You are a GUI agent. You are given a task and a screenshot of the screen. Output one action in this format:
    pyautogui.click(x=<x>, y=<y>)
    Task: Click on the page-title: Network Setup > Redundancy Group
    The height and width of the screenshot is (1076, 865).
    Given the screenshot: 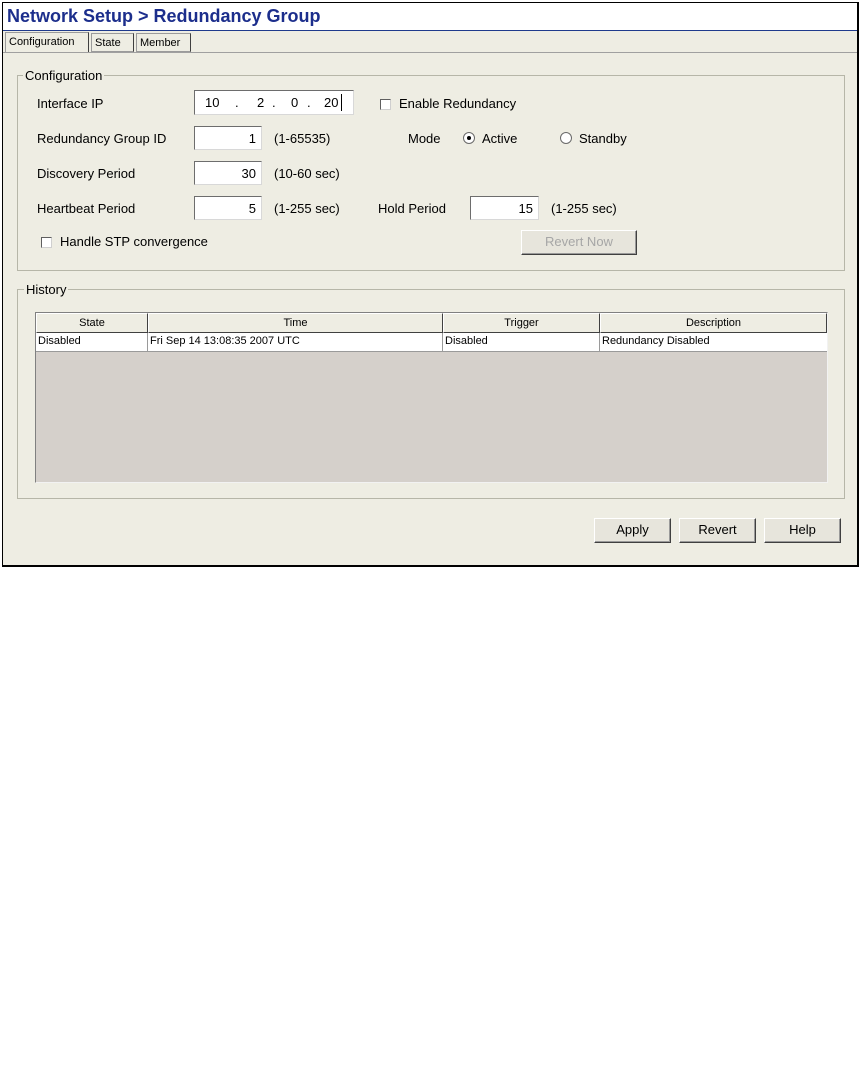 What is the action you would take?
    pyautogui.click(x=164, y=16)
    